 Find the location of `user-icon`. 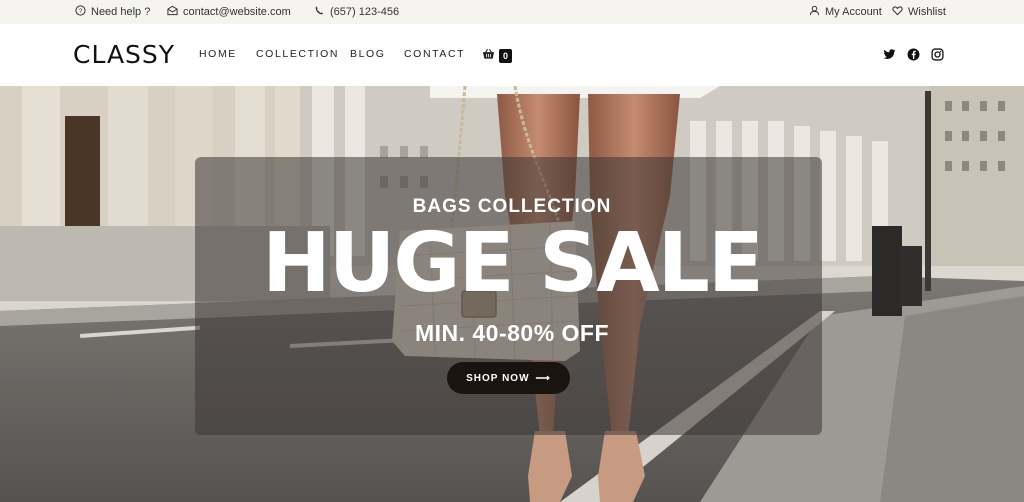

user-icon is located at coordinates (814, 12).